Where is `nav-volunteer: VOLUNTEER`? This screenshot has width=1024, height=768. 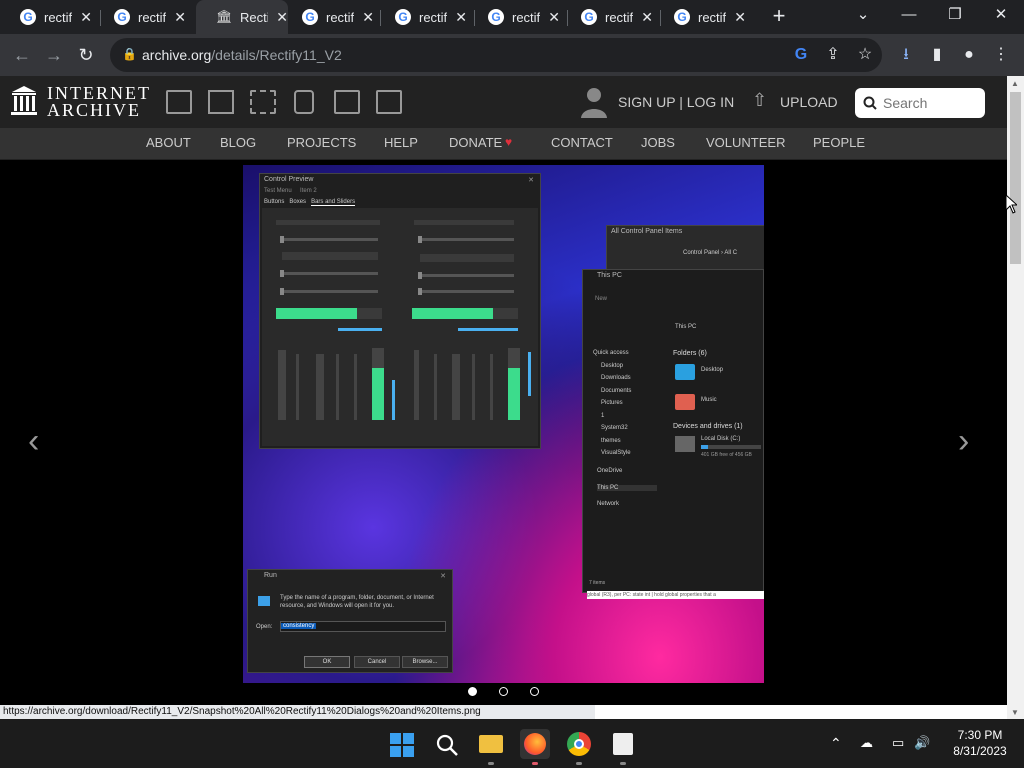 nav-volunteer: VOLUNTEER is located at coordinates (745, 142).